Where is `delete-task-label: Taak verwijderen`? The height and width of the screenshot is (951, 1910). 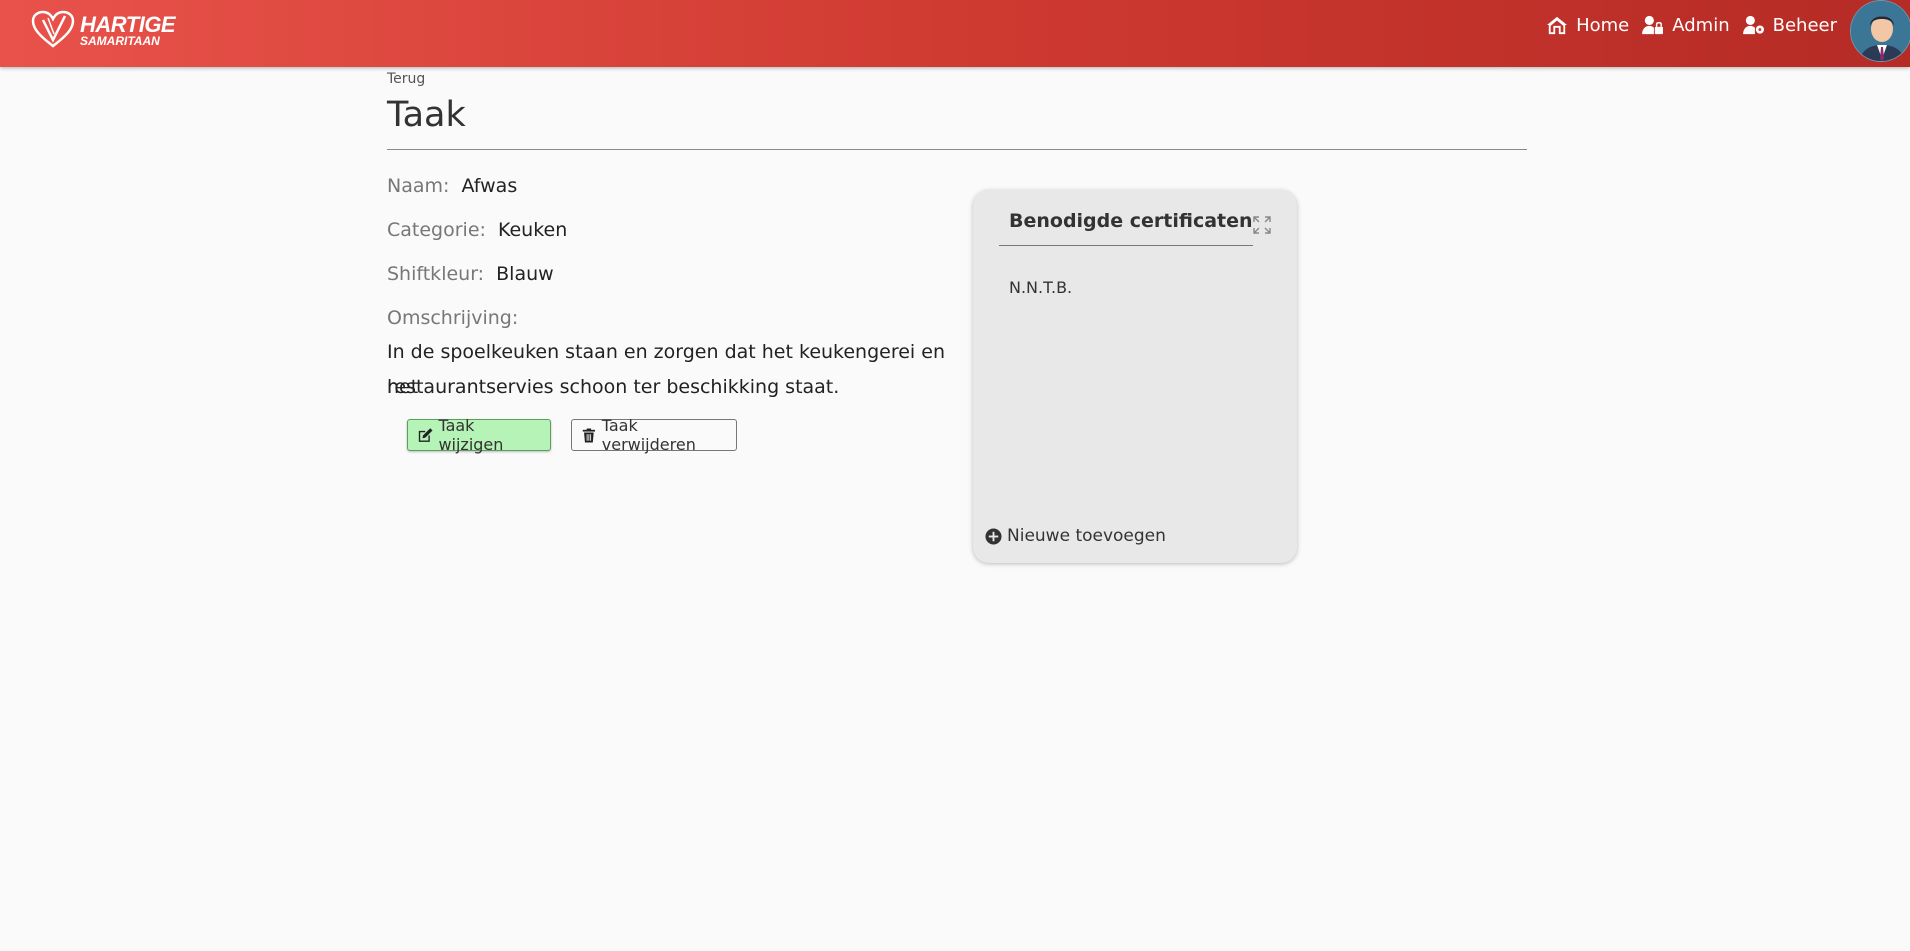 delete-task-label: Taak verwijderen is located at coordinates (648, 435).